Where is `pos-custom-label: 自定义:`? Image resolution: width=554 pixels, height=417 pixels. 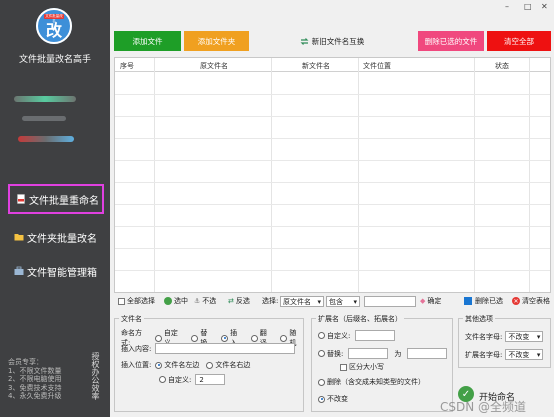
pos-custom-label: 自定义: is located at coordinates (180, 379).